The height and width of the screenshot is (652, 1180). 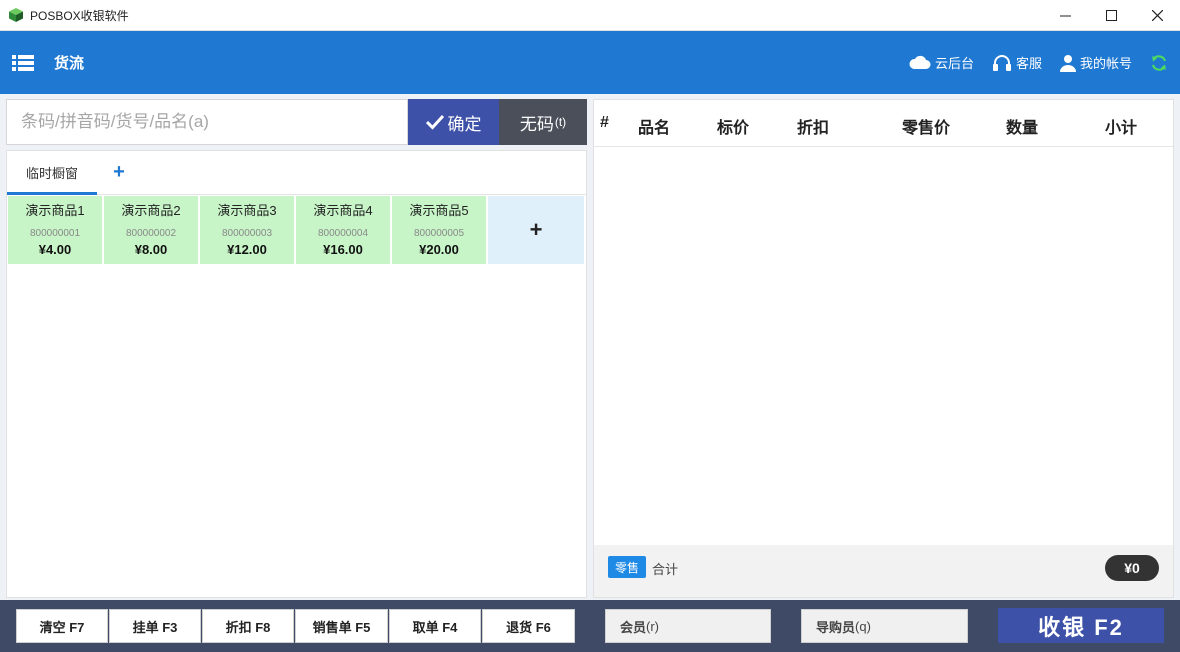 I want to click on headset-icon, so click(x=1001, y=62).